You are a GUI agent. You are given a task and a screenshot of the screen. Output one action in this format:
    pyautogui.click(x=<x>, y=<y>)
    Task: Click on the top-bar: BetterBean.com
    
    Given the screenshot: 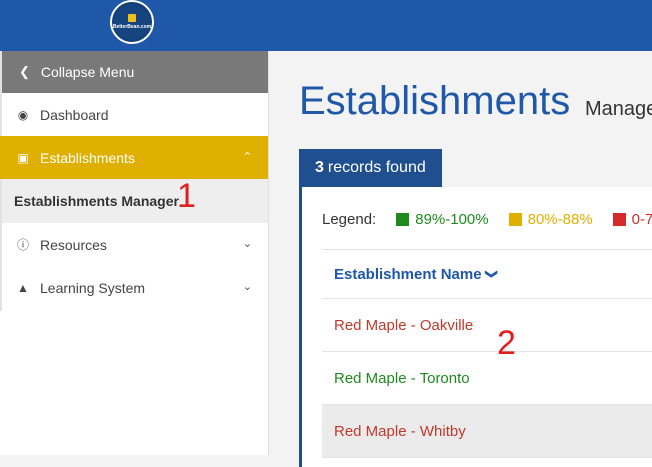 What is the action you would take?
    pyautogui.click(x=326, y=25)
    